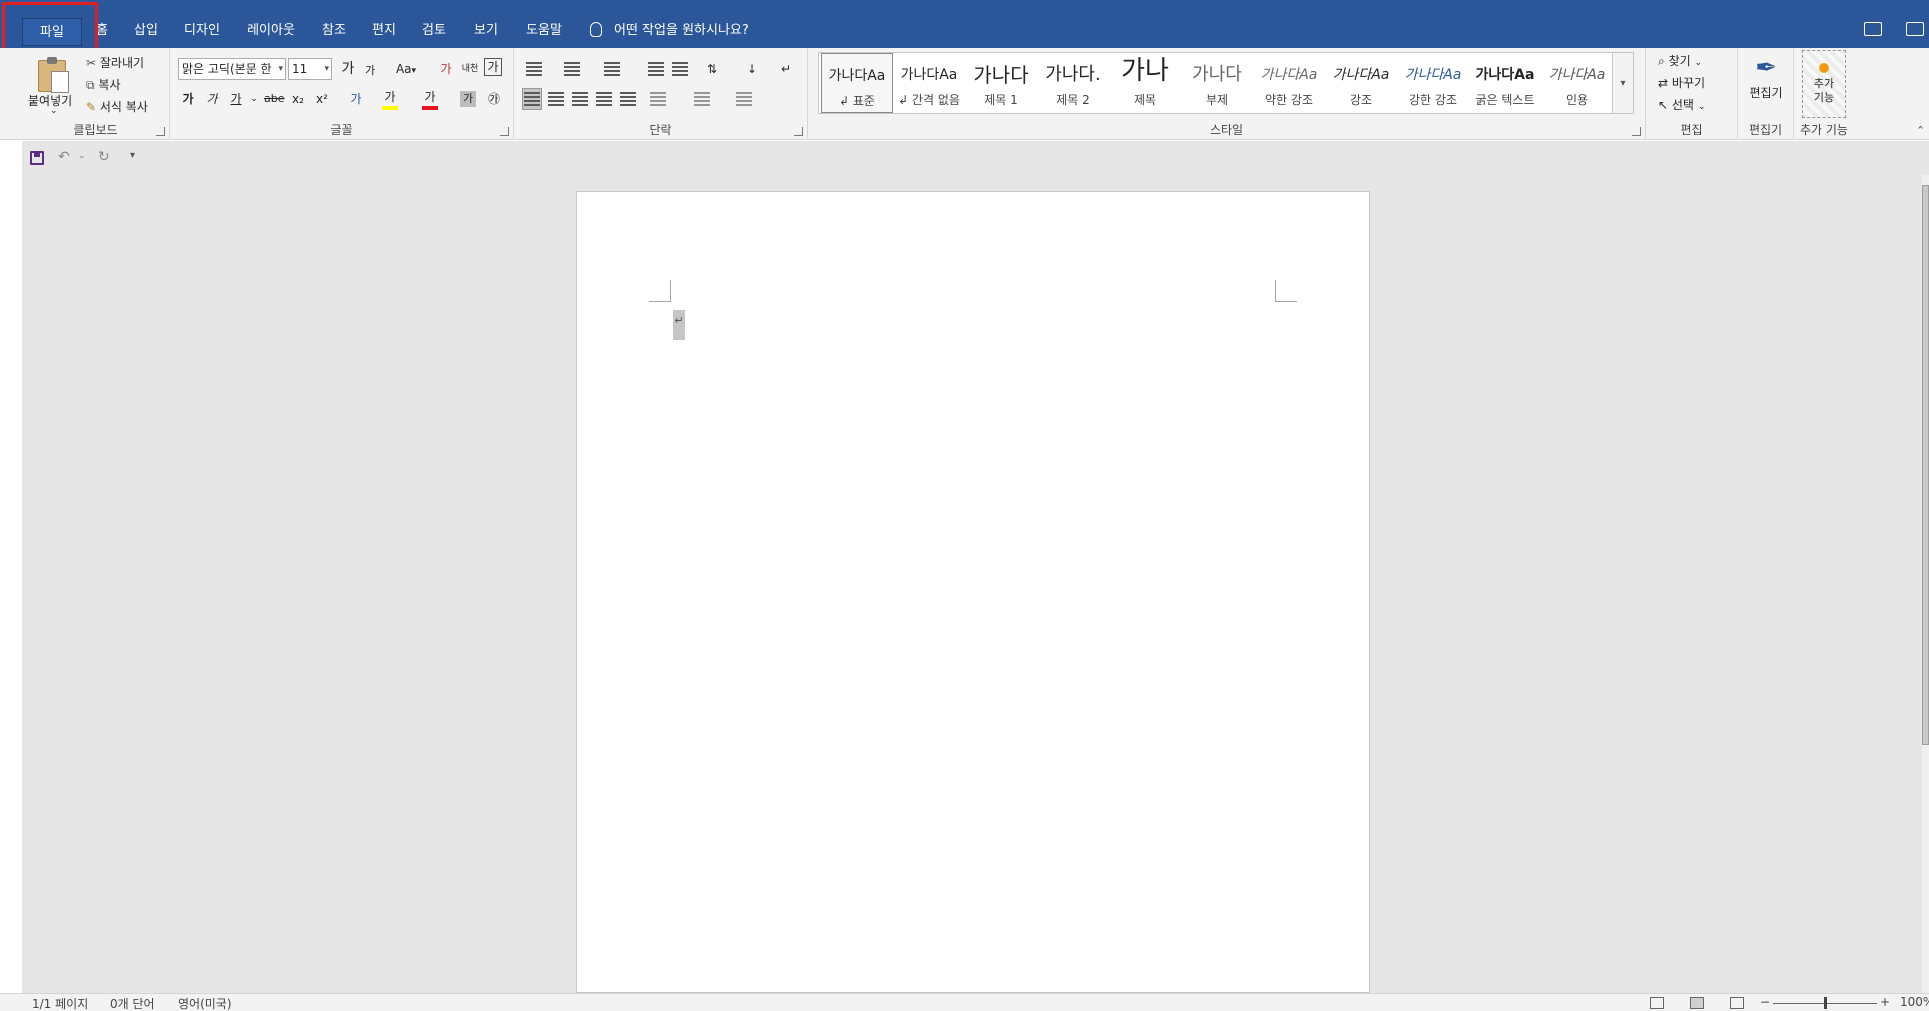 The height and width of the screenshot is (1011, 1929). I want to click on font-name-combo: 맑은 고딕(본문 한 ▾, so click(232, 69).